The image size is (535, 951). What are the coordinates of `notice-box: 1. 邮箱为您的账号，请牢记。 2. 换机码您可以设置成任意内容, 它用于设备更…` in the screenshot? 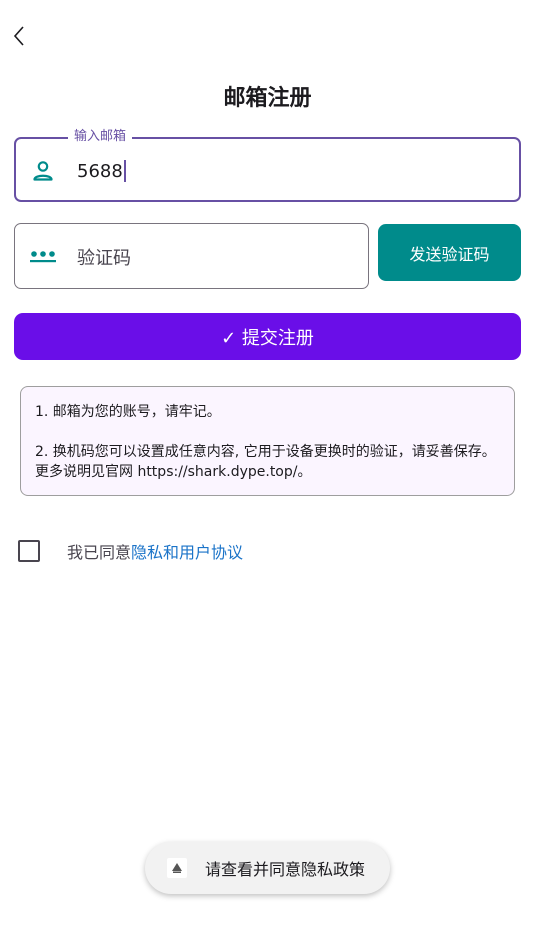 It's located at (267, 441).